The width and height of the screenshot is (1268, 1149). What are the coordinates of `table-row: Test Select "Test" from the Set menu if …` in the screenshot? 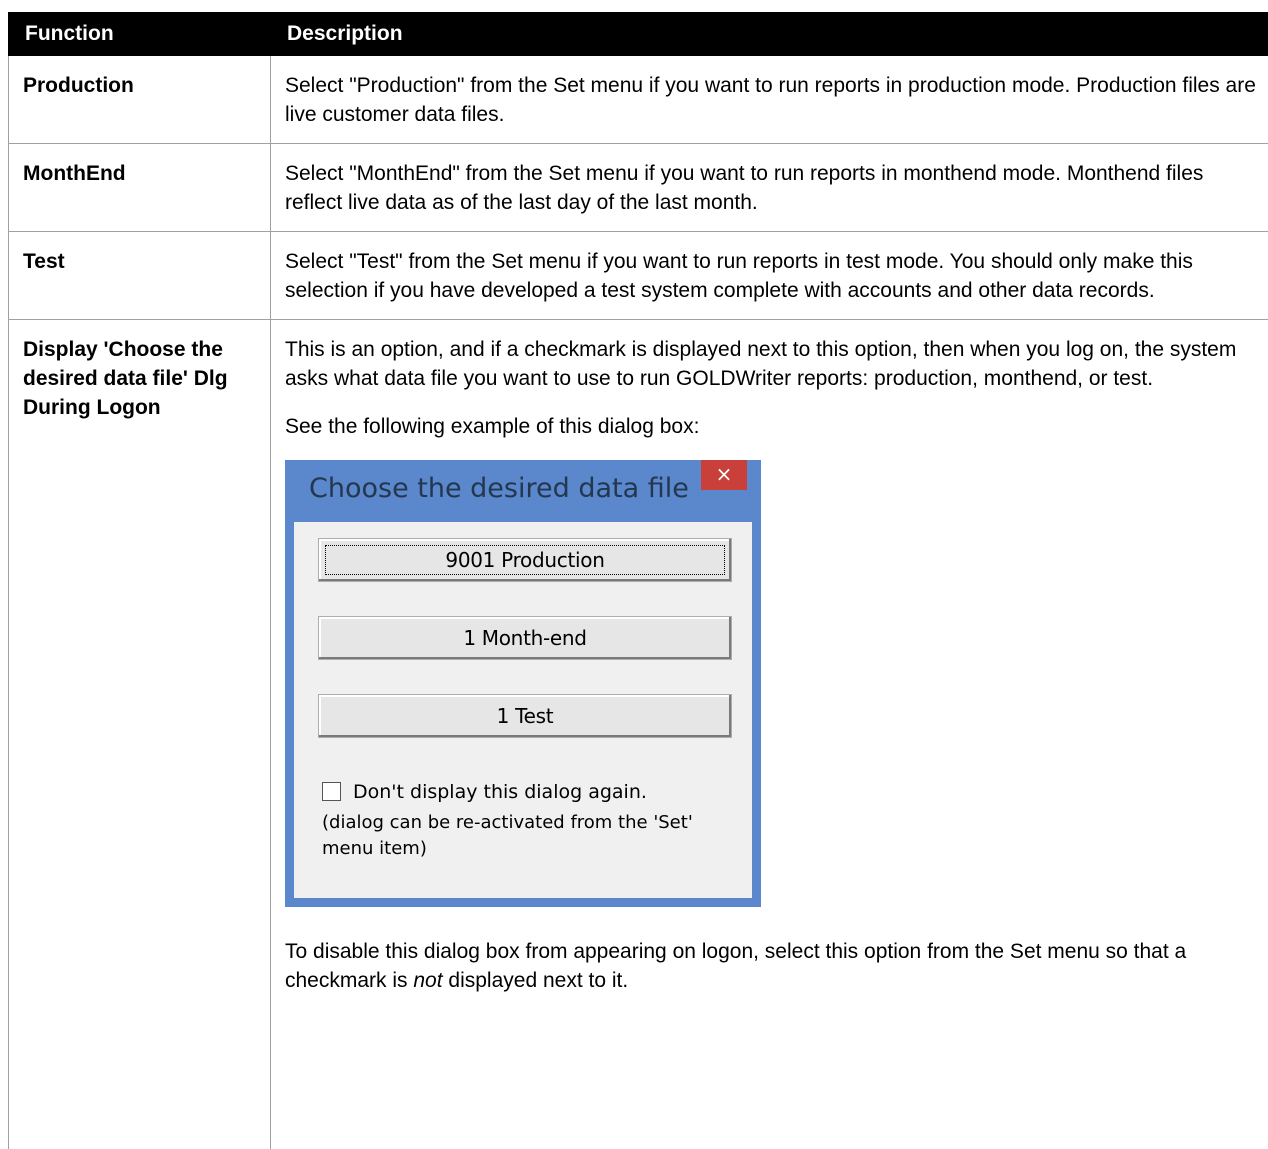 It's located at (638, 276).